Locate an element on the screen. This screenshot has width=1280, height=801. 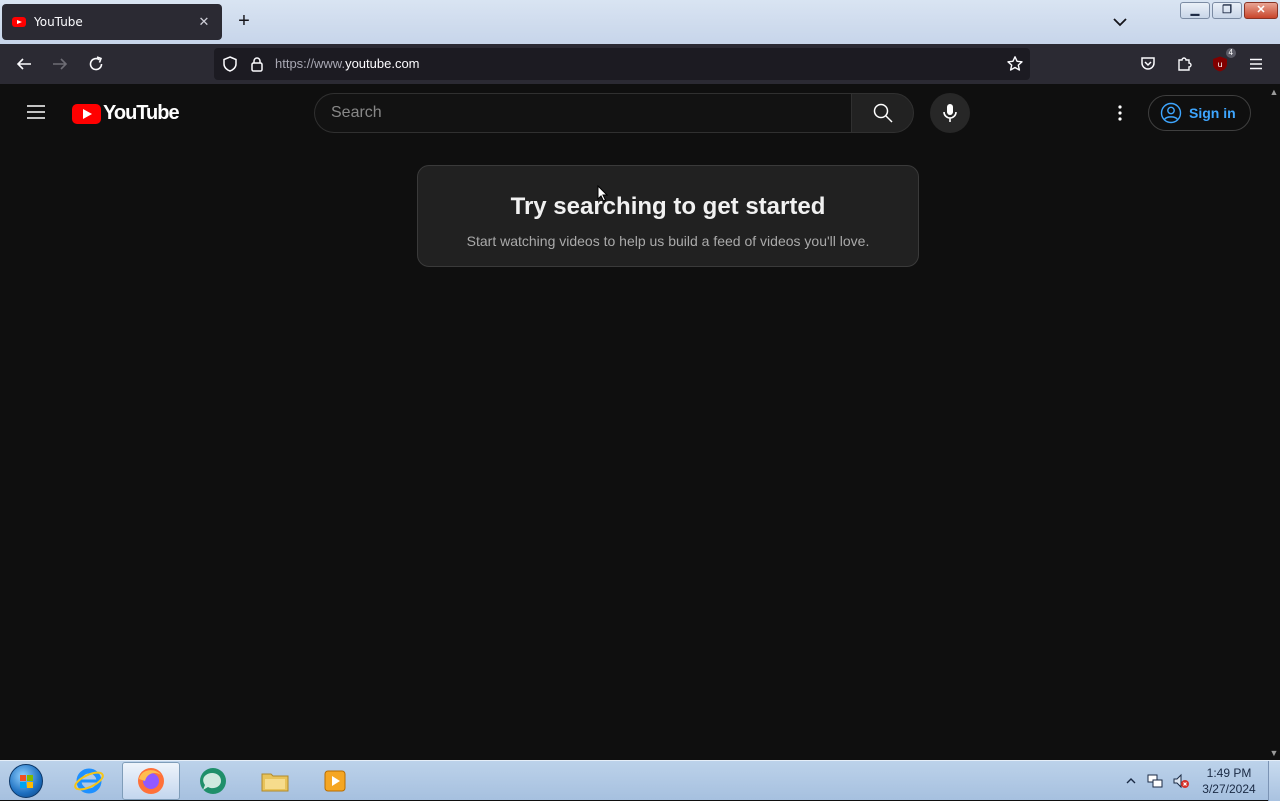
youtube-logo: YouTube is located at coordinates (126, 113).